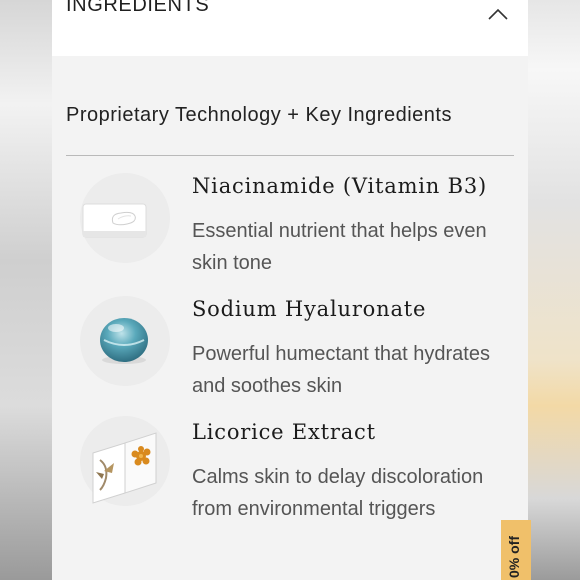 The image size is (580, 580). Describe the element at coordinates (259, 115) in the screenshot. I see `section-heading: Proprietary Technology + Key Ingredients` at that location.